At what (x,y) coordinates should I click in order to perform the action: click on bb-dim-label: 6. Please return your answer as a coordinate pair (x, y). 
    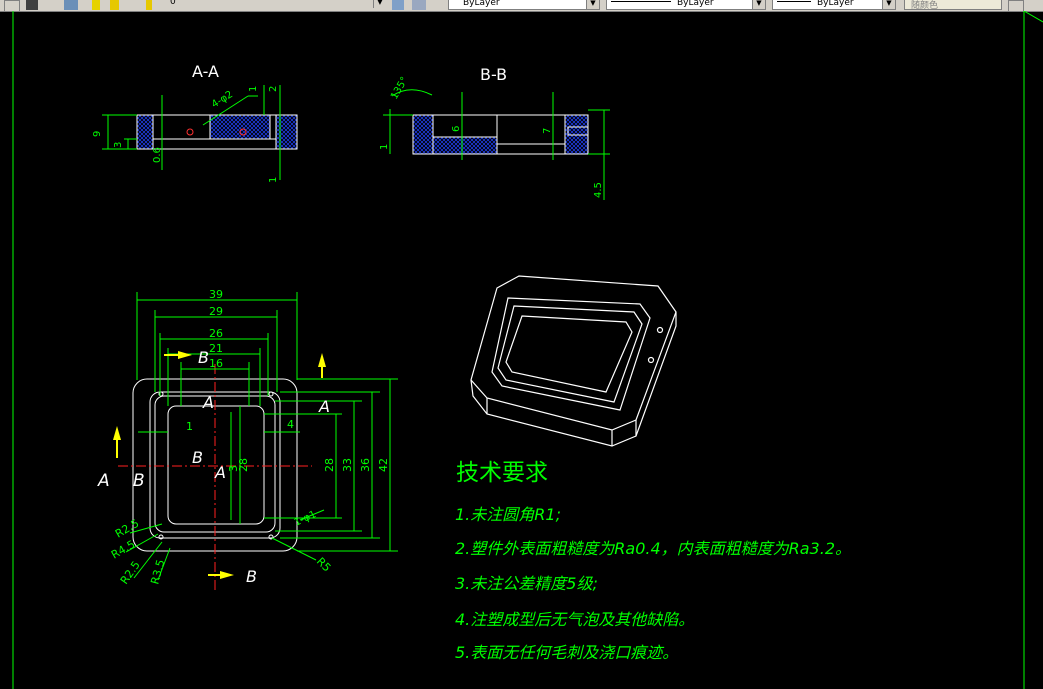
    Looking at the image, I should click on (456, 129).